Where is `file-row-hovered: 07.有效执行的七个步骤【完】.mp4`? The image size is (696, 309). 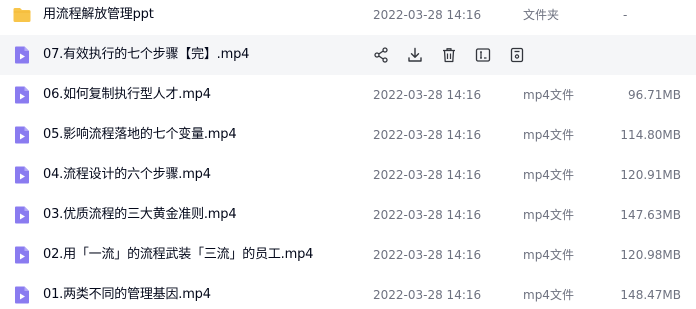 file-row-hovered: 07.有效执行的七个步骤【完】.mp4 is located at coordinates (348, 55).